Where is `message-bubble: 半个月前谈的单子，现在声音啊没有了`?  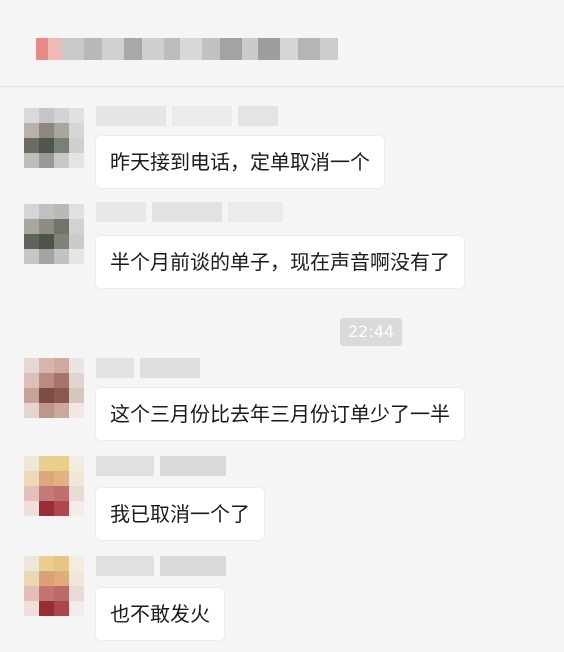 message-bubble: 半个月前谈的单子，现在声音啊没有了 is located at coordinates (280, 262).